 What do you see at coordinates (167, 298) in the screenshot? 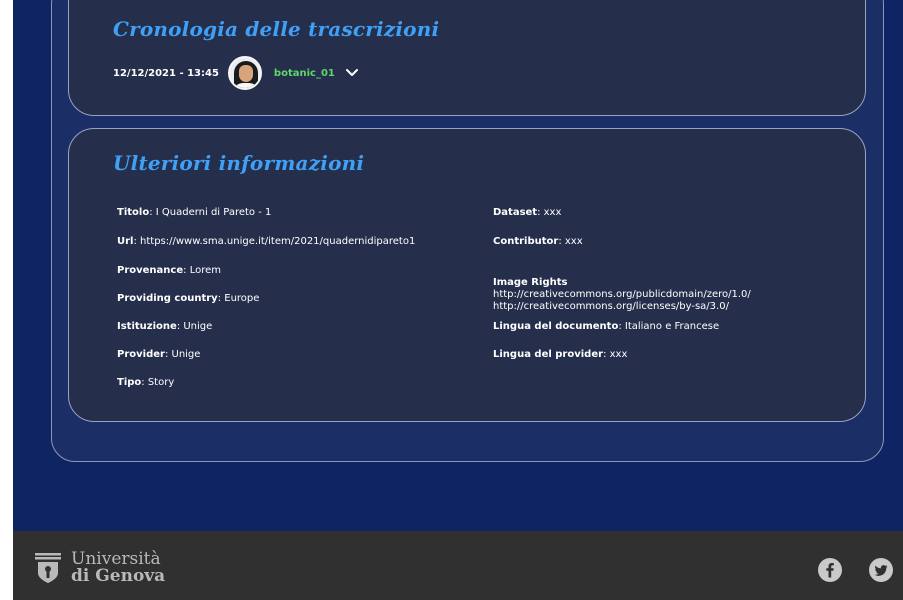
I see `info-label: Providing country` at bounding box center [167, 298].